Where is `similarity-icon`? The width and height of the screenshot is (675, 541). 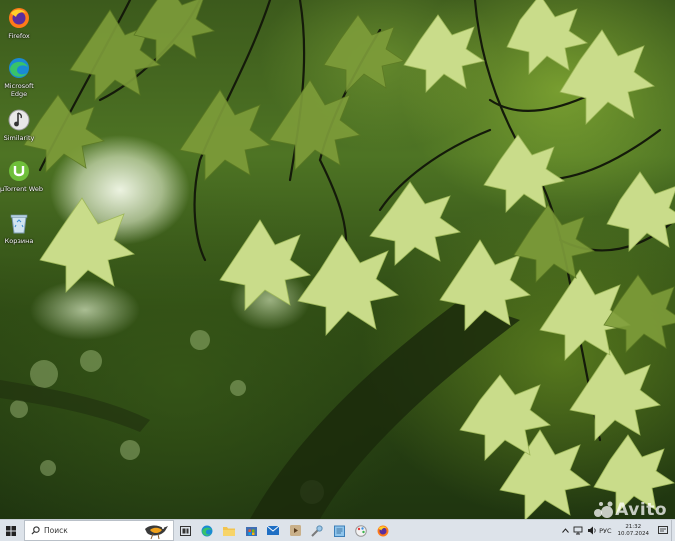 similarity-icon is located at coordinates (19, 120).